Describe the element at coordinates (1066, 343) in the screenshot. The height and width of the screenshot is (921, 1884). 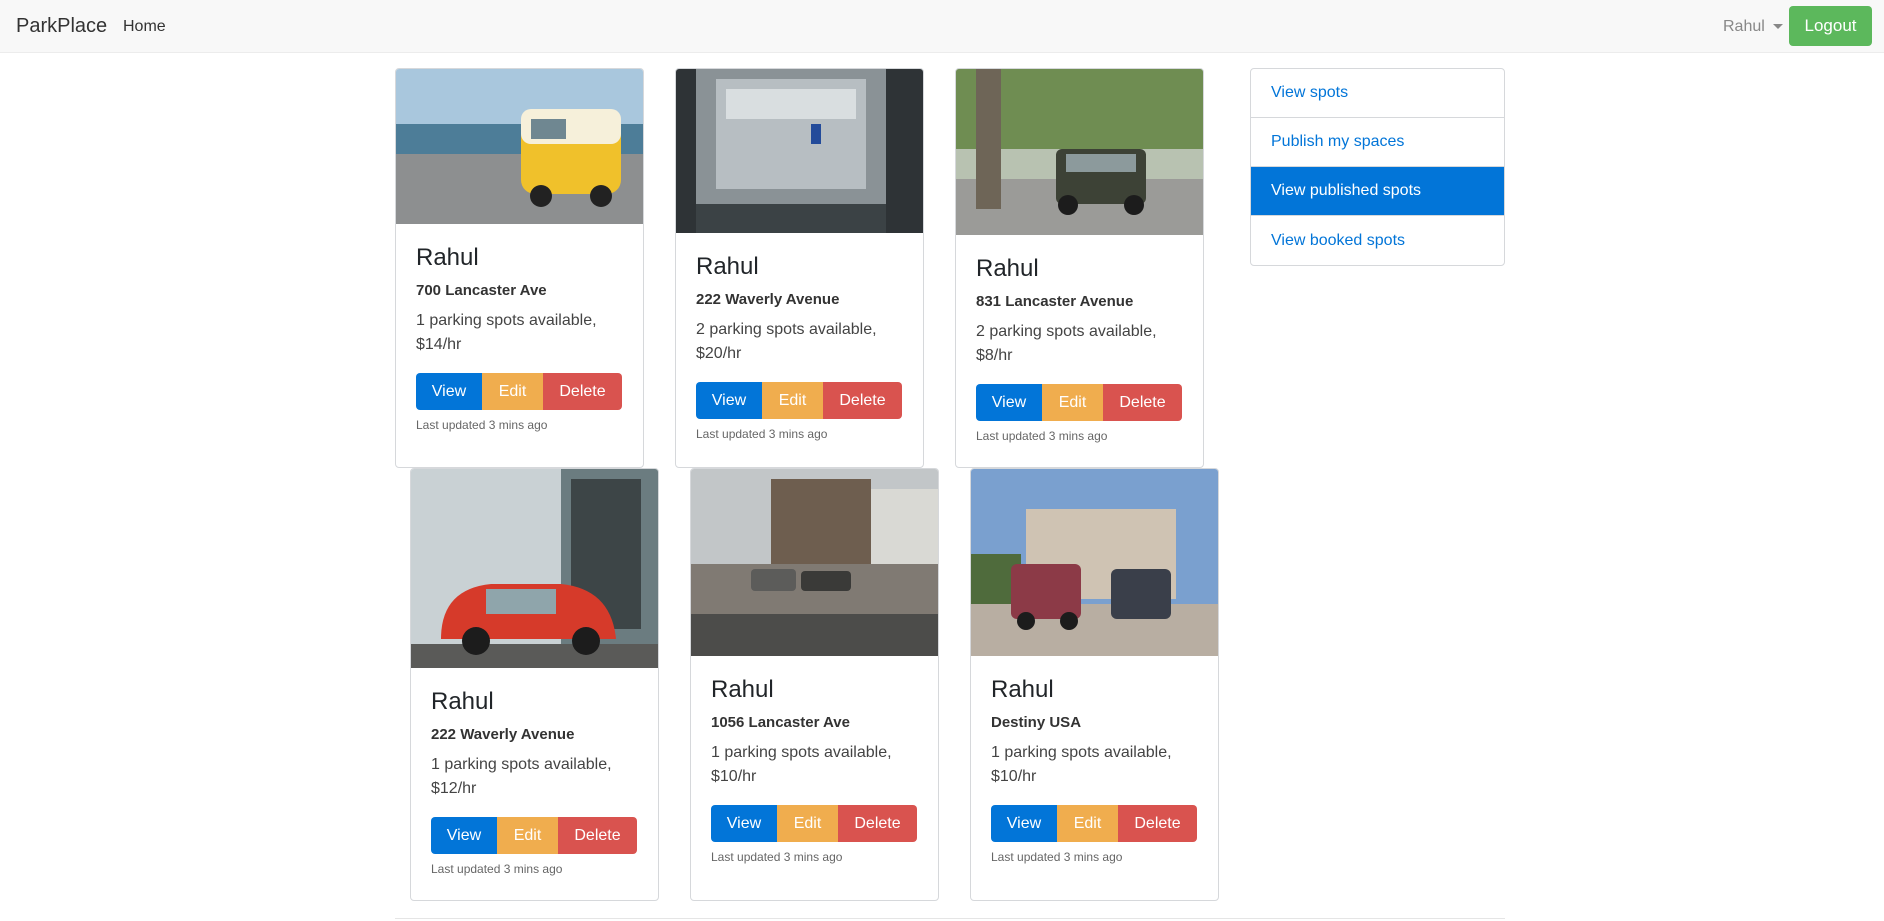
I see `card-description: 2 parking spots available, $8/hr` at that location.